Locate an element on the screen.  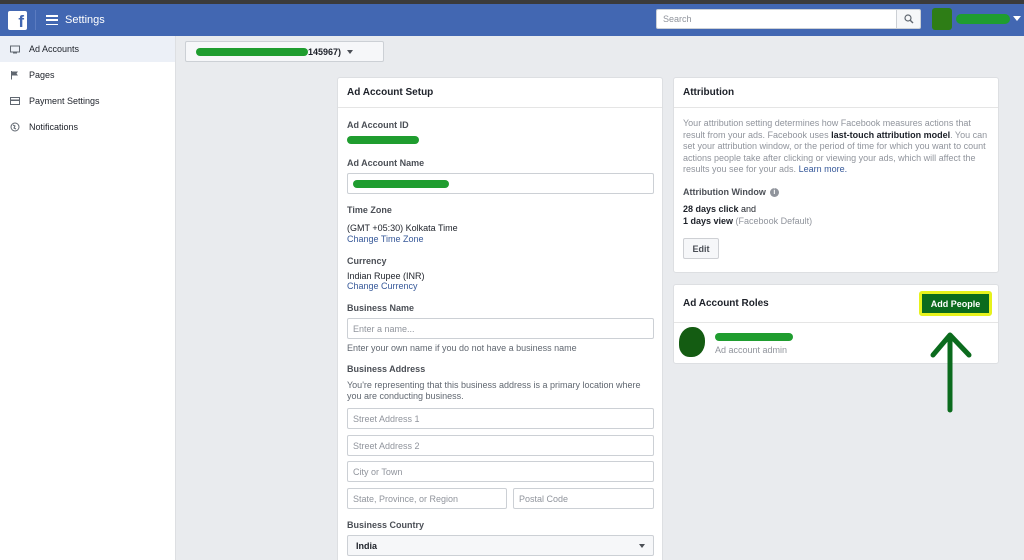
annotation-arrow-up-icon is located at coordinates (951, 372).